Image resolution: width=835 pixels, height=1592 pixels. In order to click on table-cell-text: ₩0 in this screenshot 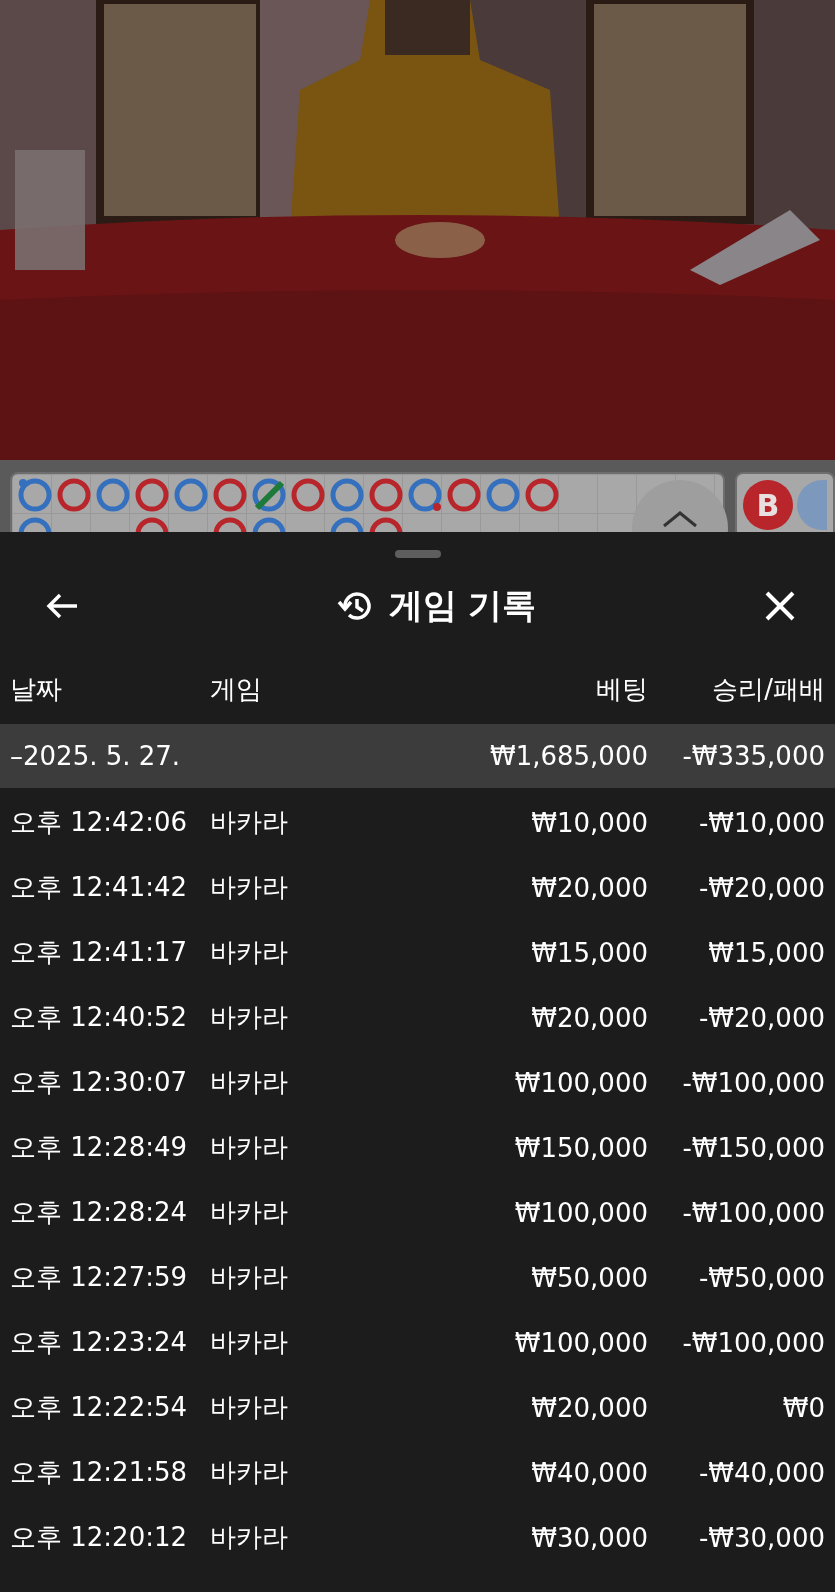, I will do `click(803, 1407)`.